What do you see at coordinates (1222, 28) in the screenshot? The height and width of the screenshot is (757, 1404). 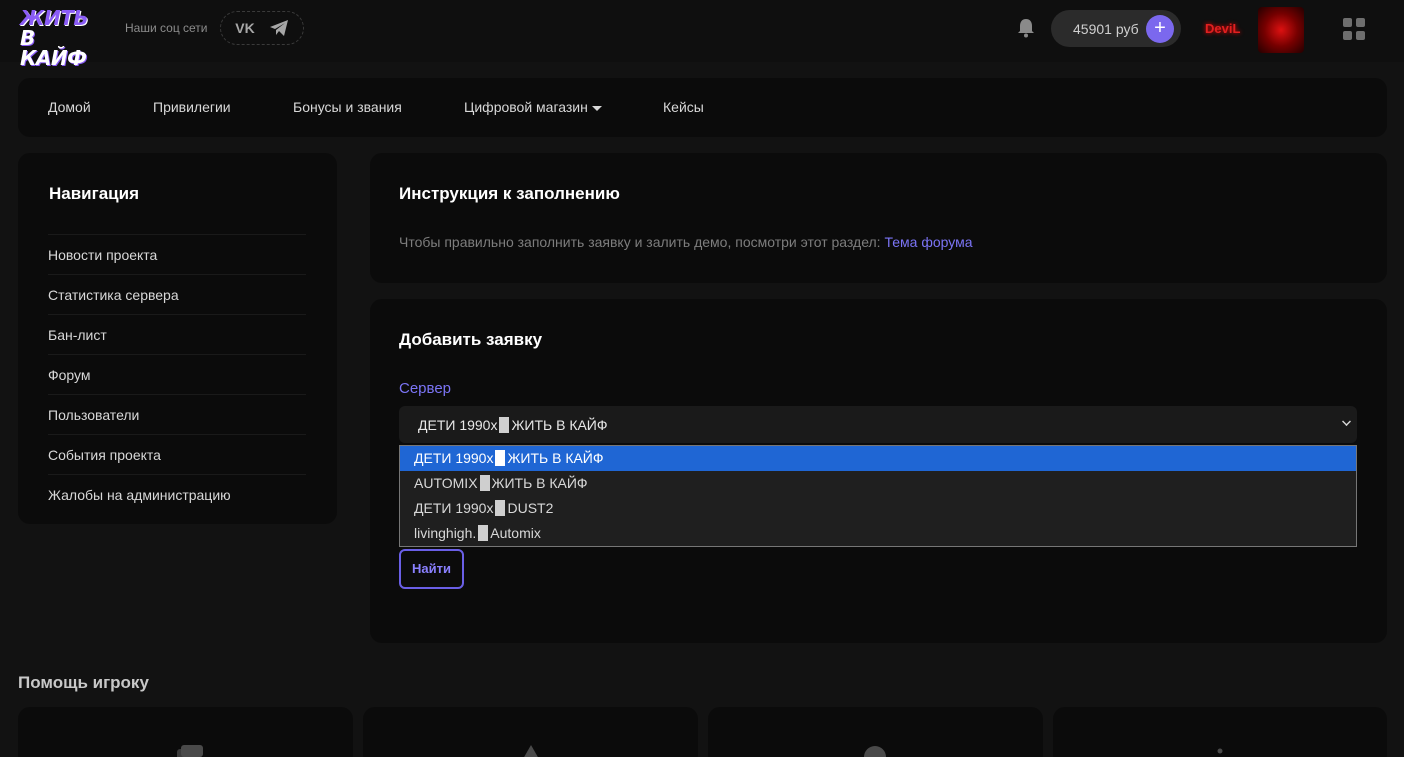 I see `username: DeviL` at bounding box center [1222, 28].